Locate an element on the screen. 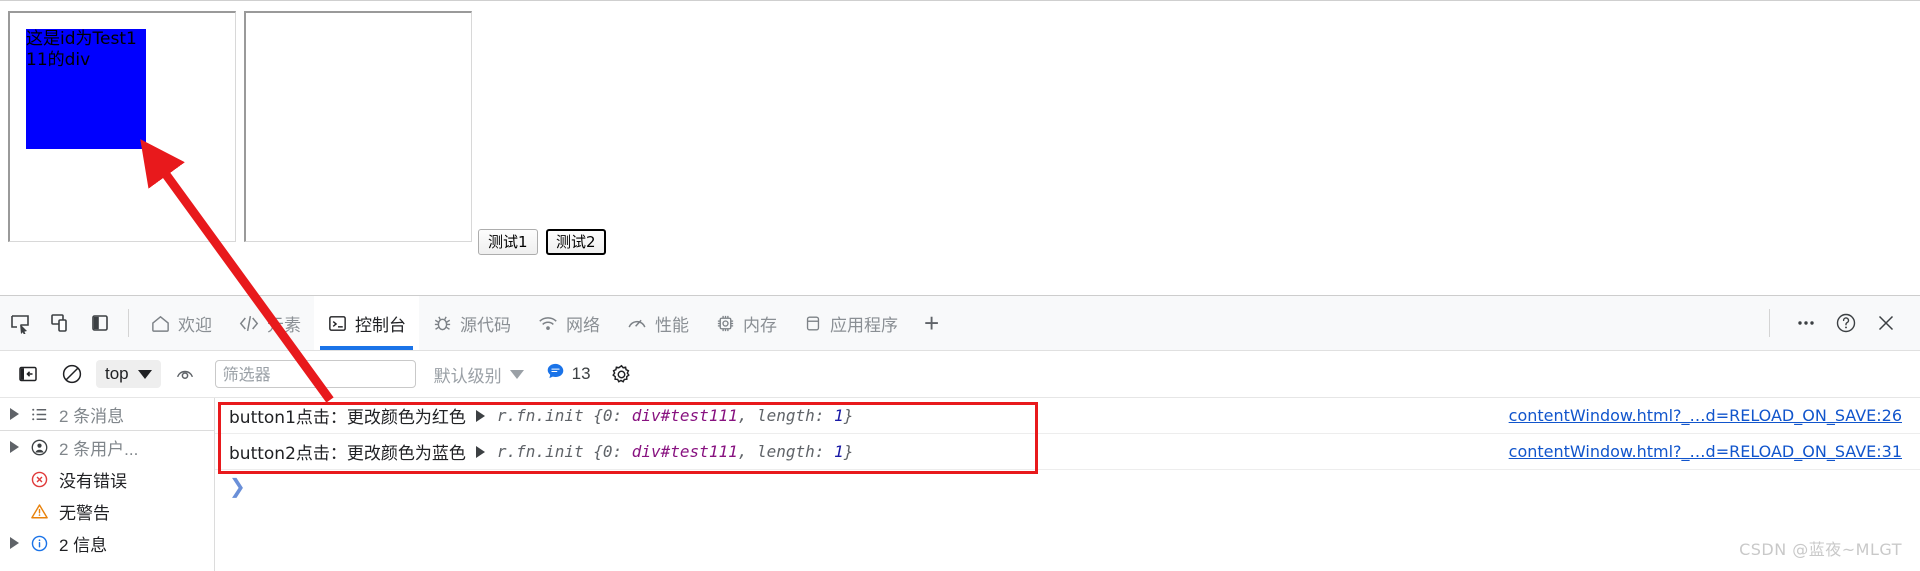  execution-context-selector: top is located at coordinates (128, 374).